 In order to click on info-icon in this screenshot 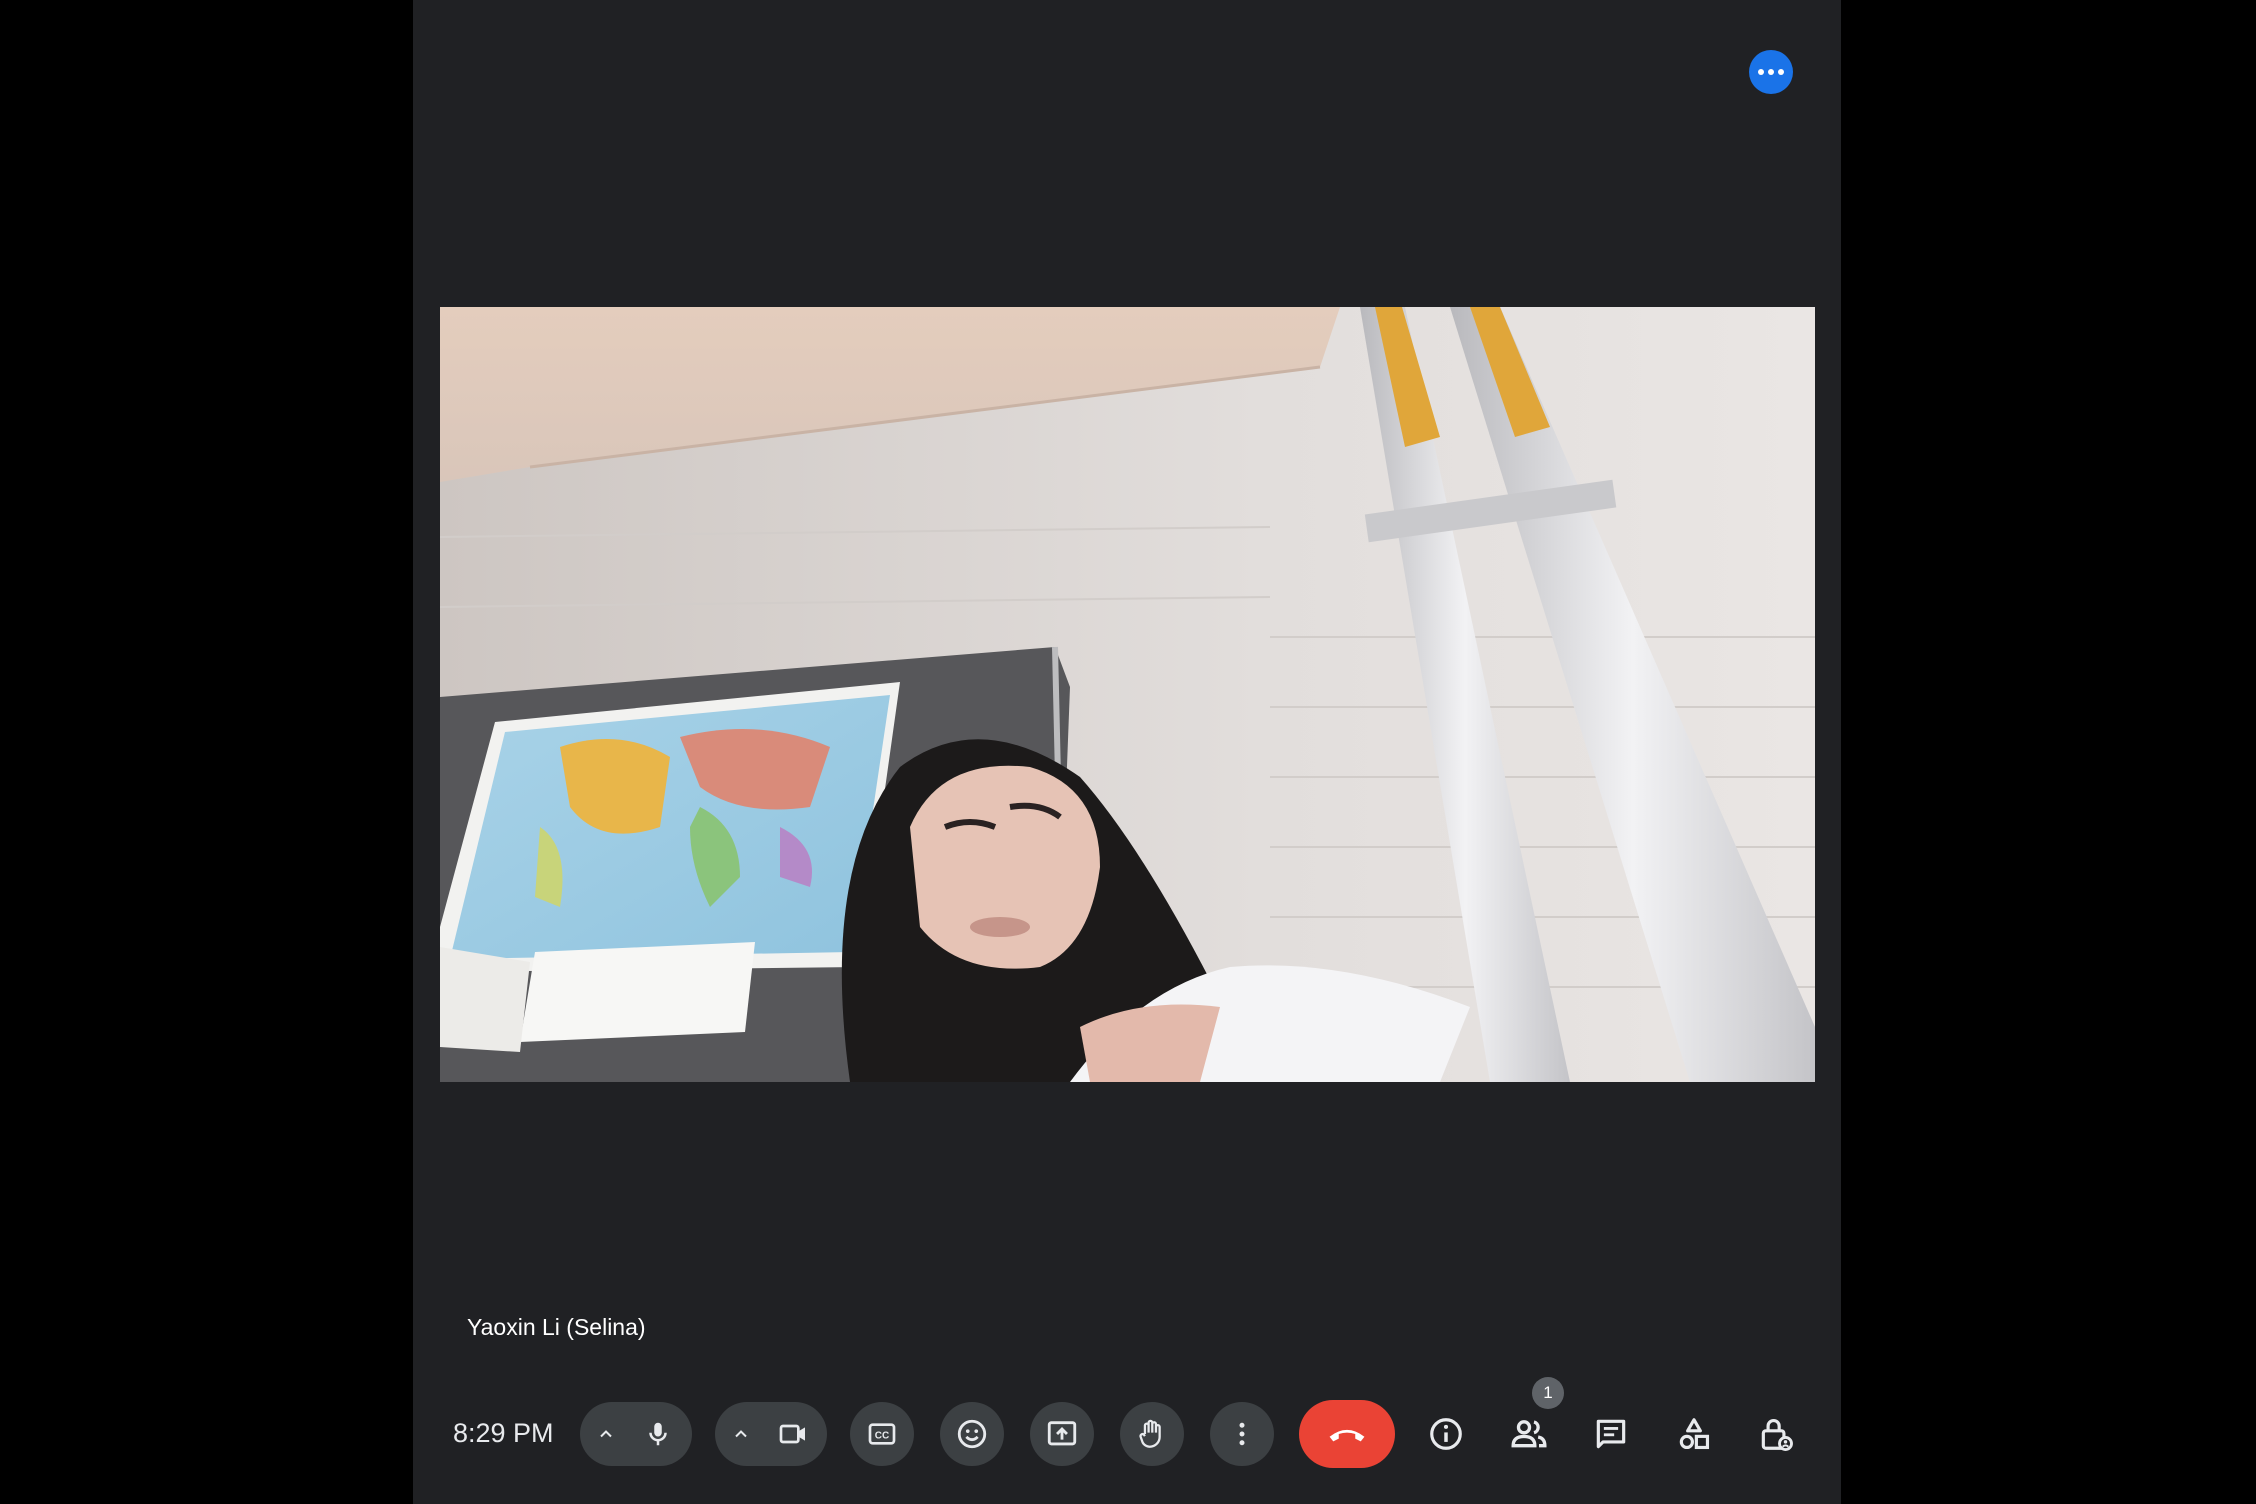, I will do `click(1446, 1434)`.